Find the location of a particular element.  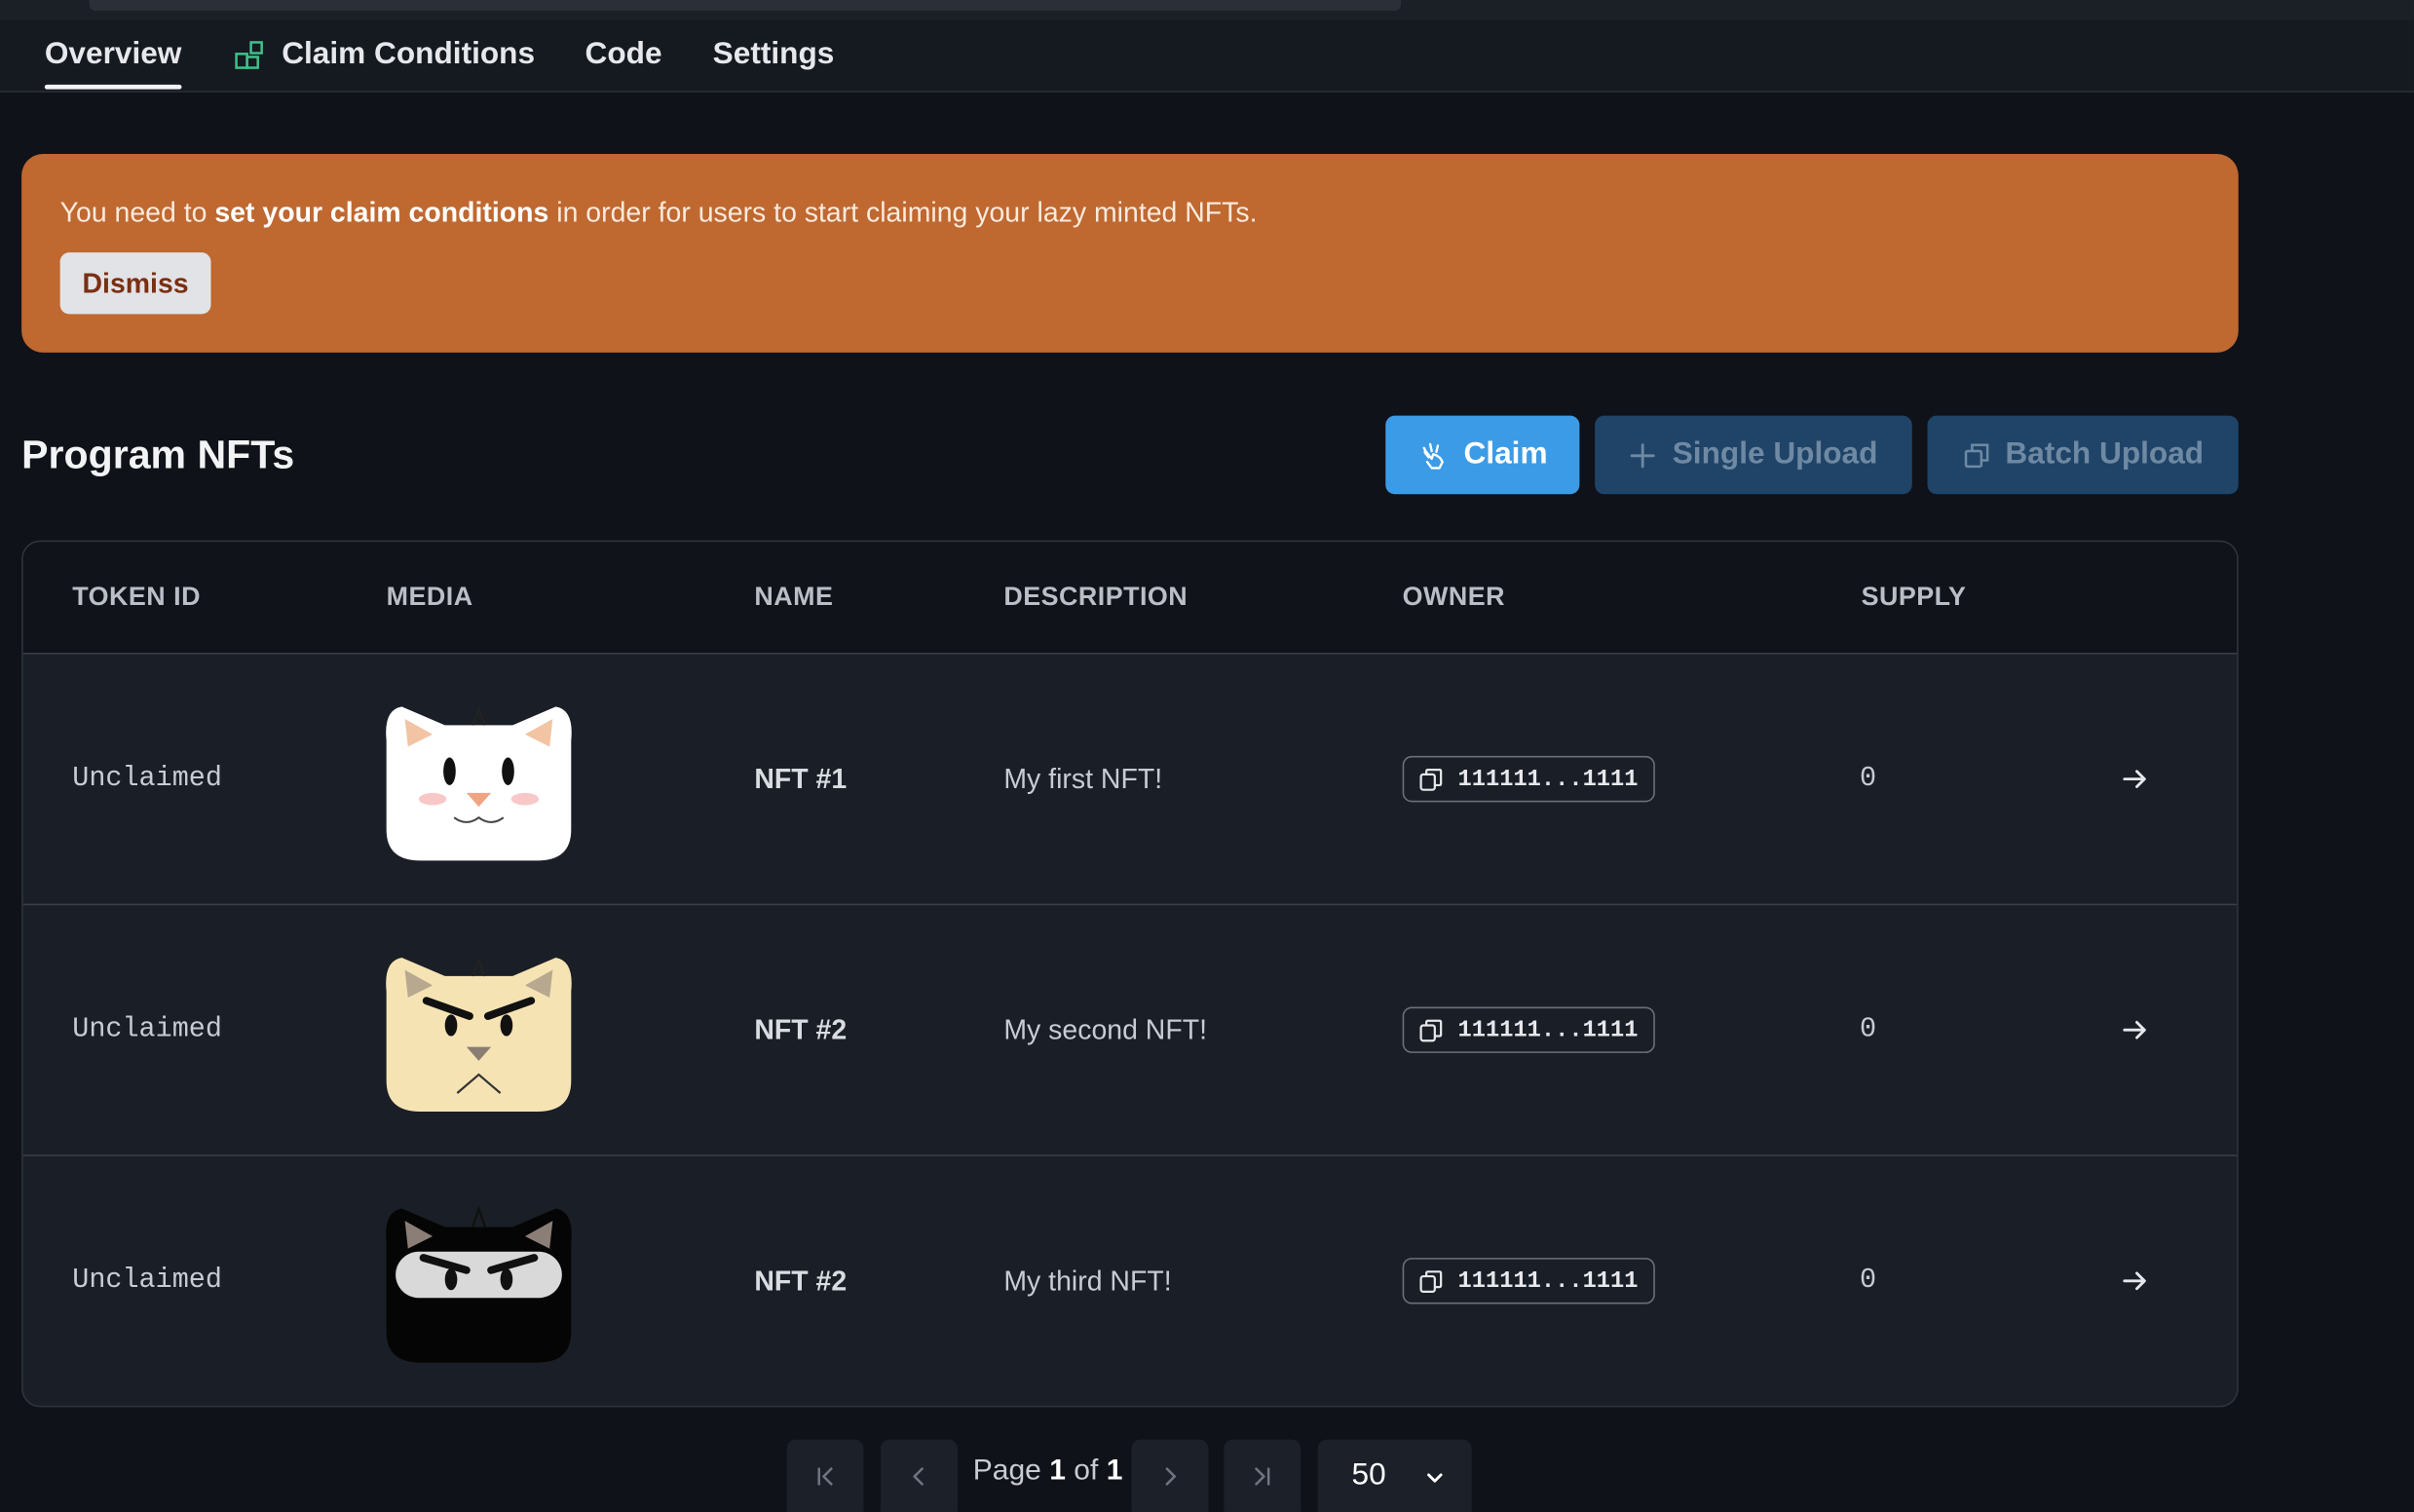

tab-label: Overview is located at coordinates (113, 53).